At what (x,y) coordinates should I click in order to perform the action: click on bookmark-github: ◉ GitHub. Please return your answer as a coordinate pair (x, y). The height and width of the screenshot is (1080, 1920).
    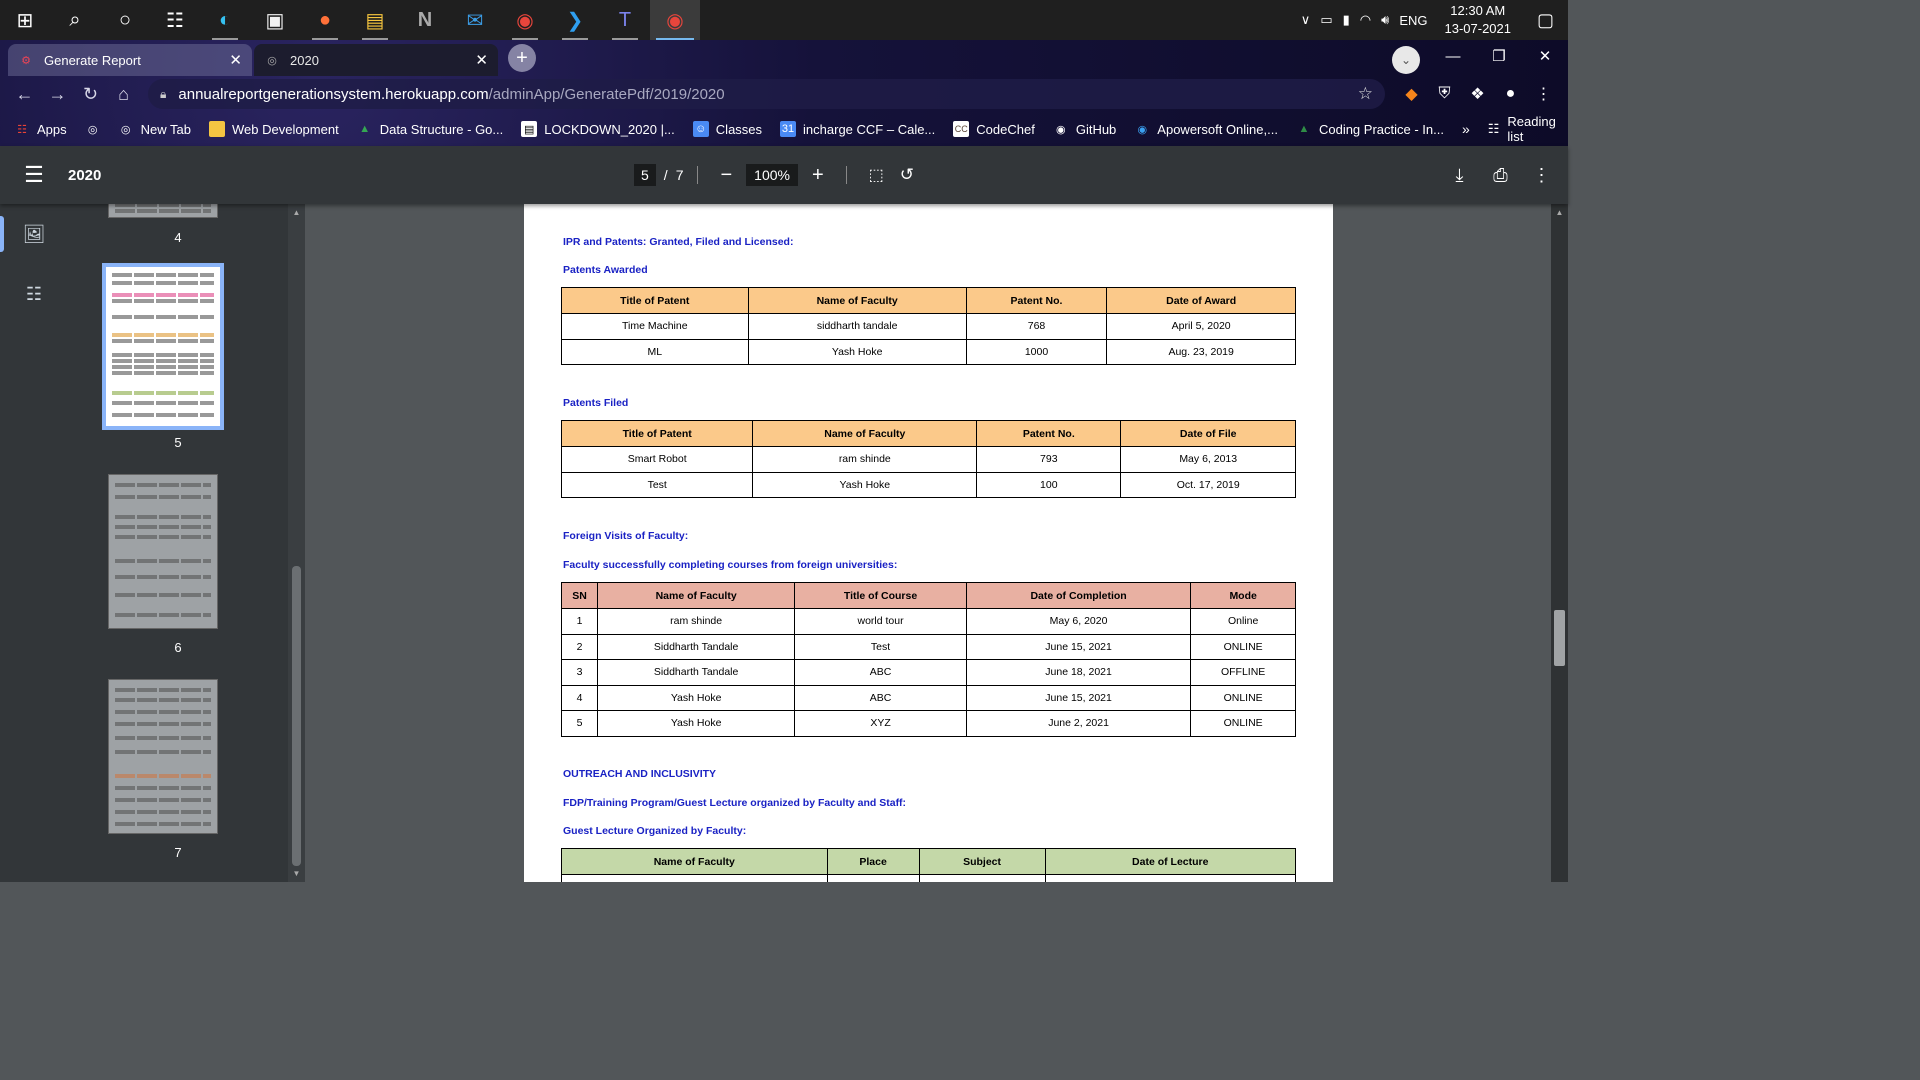
    Looking at the image, I should click on (1084, 129).